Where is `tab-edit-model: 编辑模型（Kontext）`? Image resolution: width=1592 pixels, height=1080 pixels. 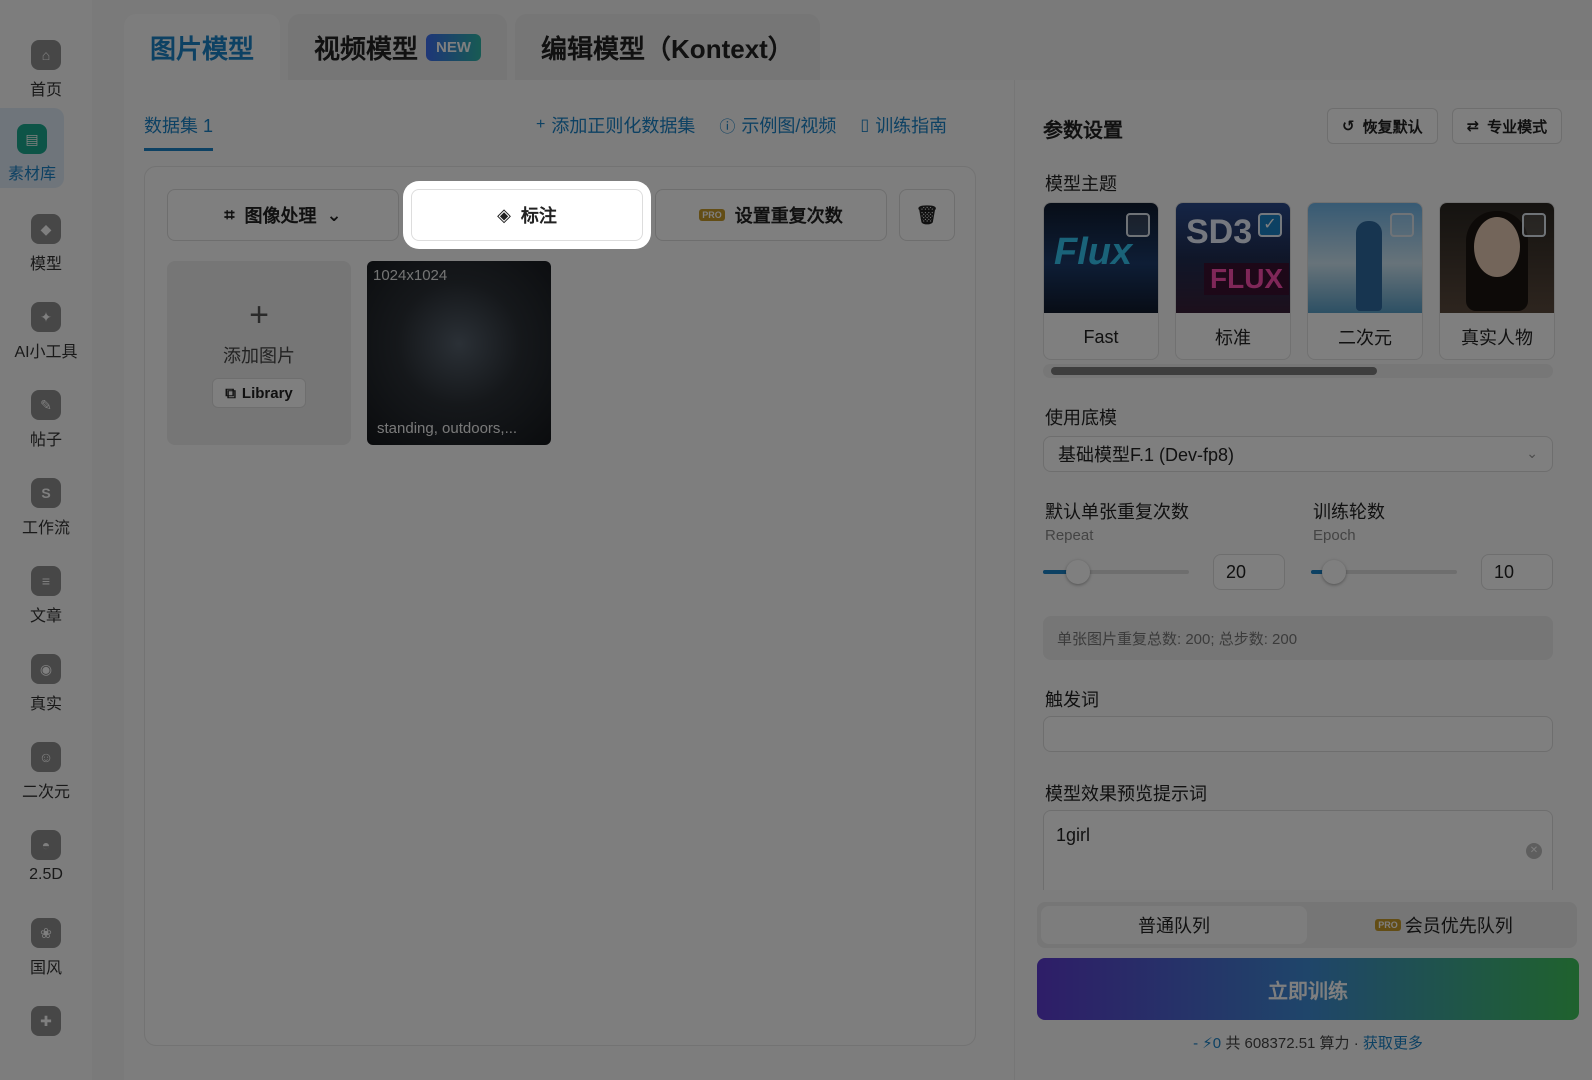 tab-edit-model: 编辑模型（Kontext） is located at coordinates (667, 47).